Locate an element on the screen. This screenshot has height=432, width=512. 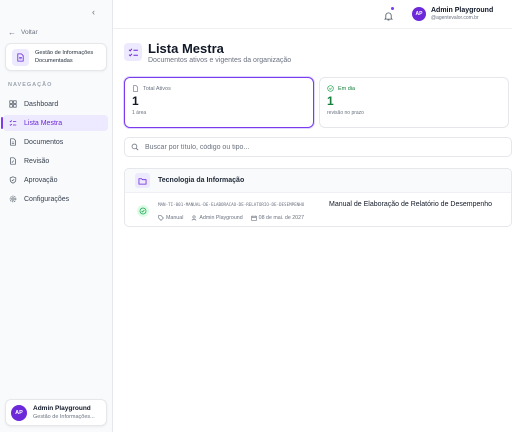
header-user-menu: AP Admin Playground @agentevalor.com.br is located at coordinates (452, 14).